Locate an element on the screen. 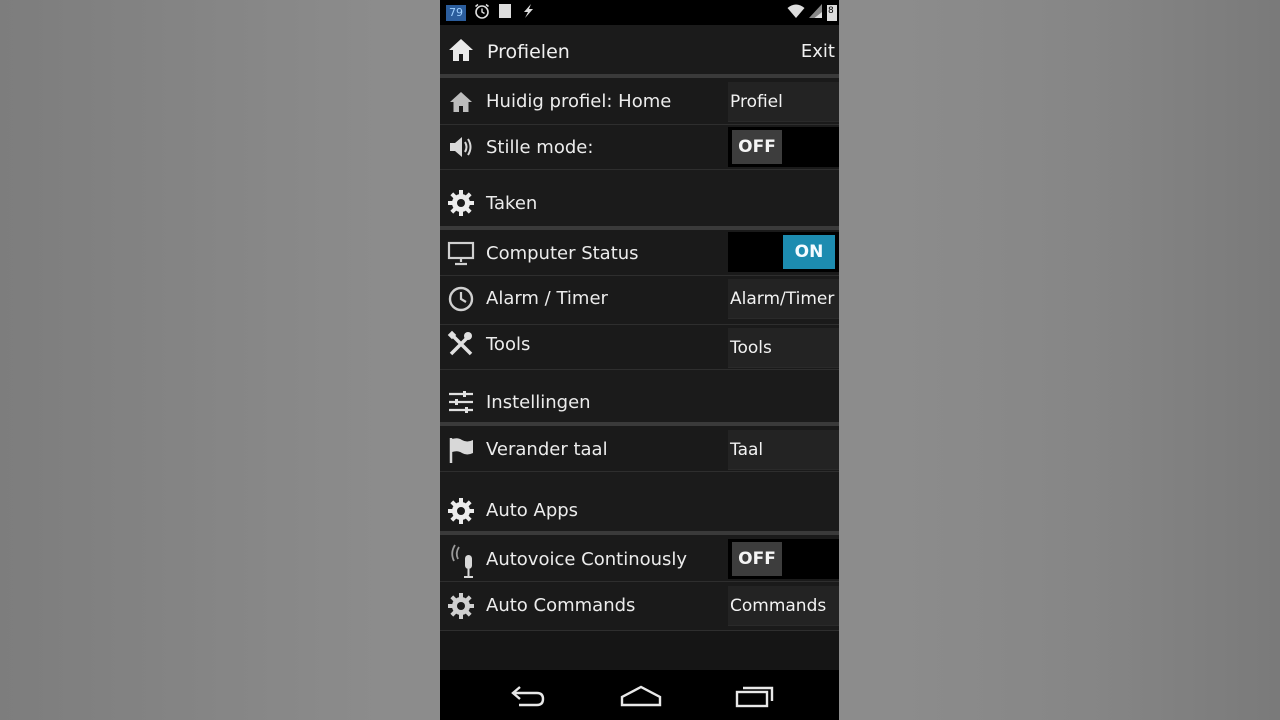 This screenshot has height=720, width=1280. signal-icon is located at coordinates (816, 13).